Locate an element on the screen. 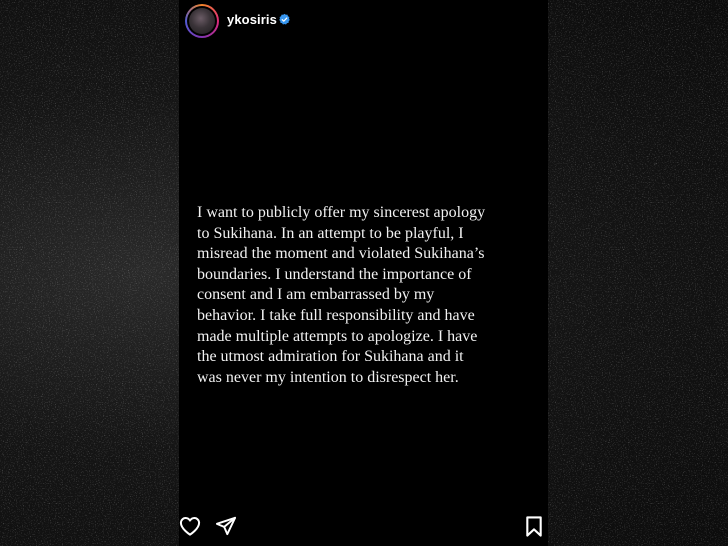 The height and width of the screenshot is (546, 728). avatar-photo is located at coordinates (202, 21).